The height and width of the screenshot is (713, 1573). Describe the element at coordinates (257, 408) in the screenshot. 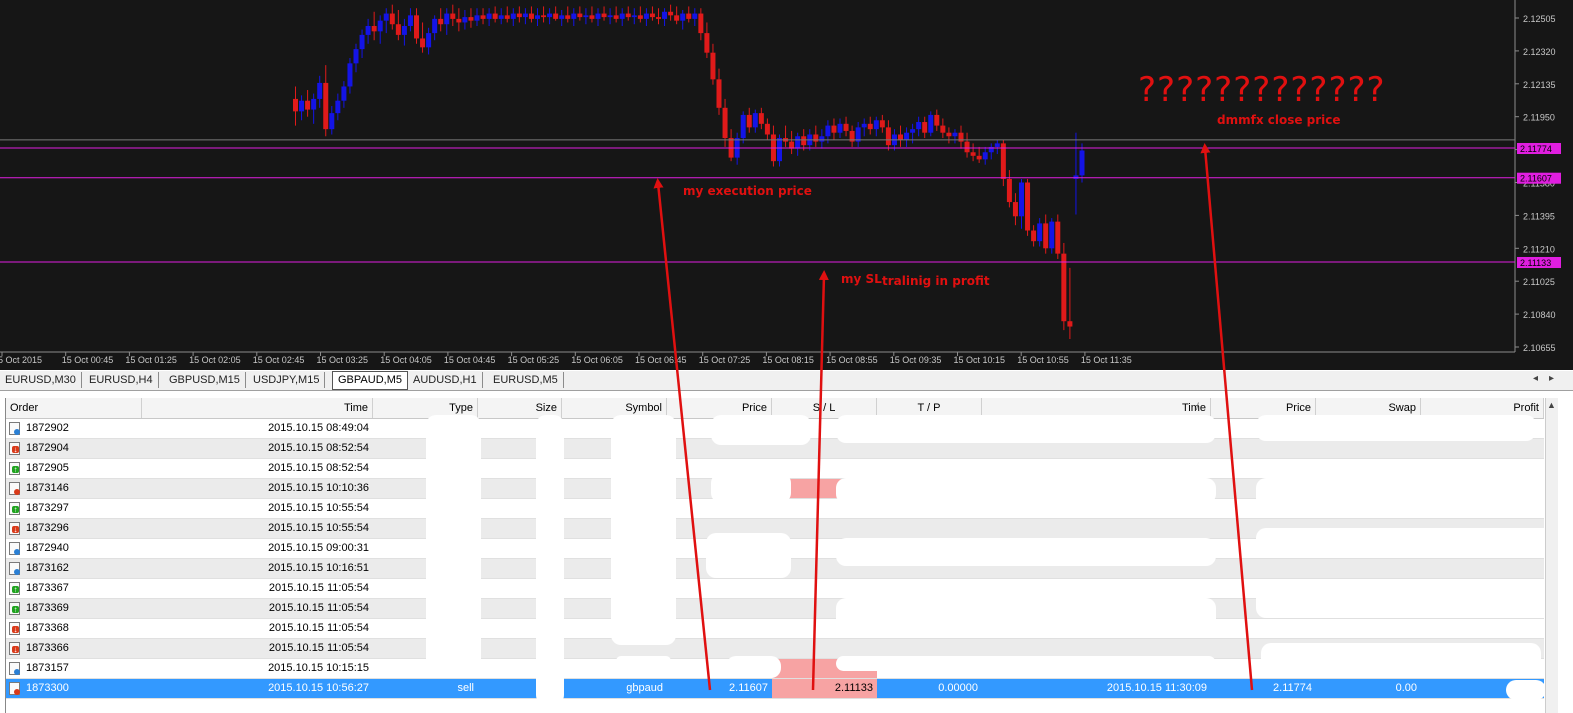

I see `column-header: Time` at that location.